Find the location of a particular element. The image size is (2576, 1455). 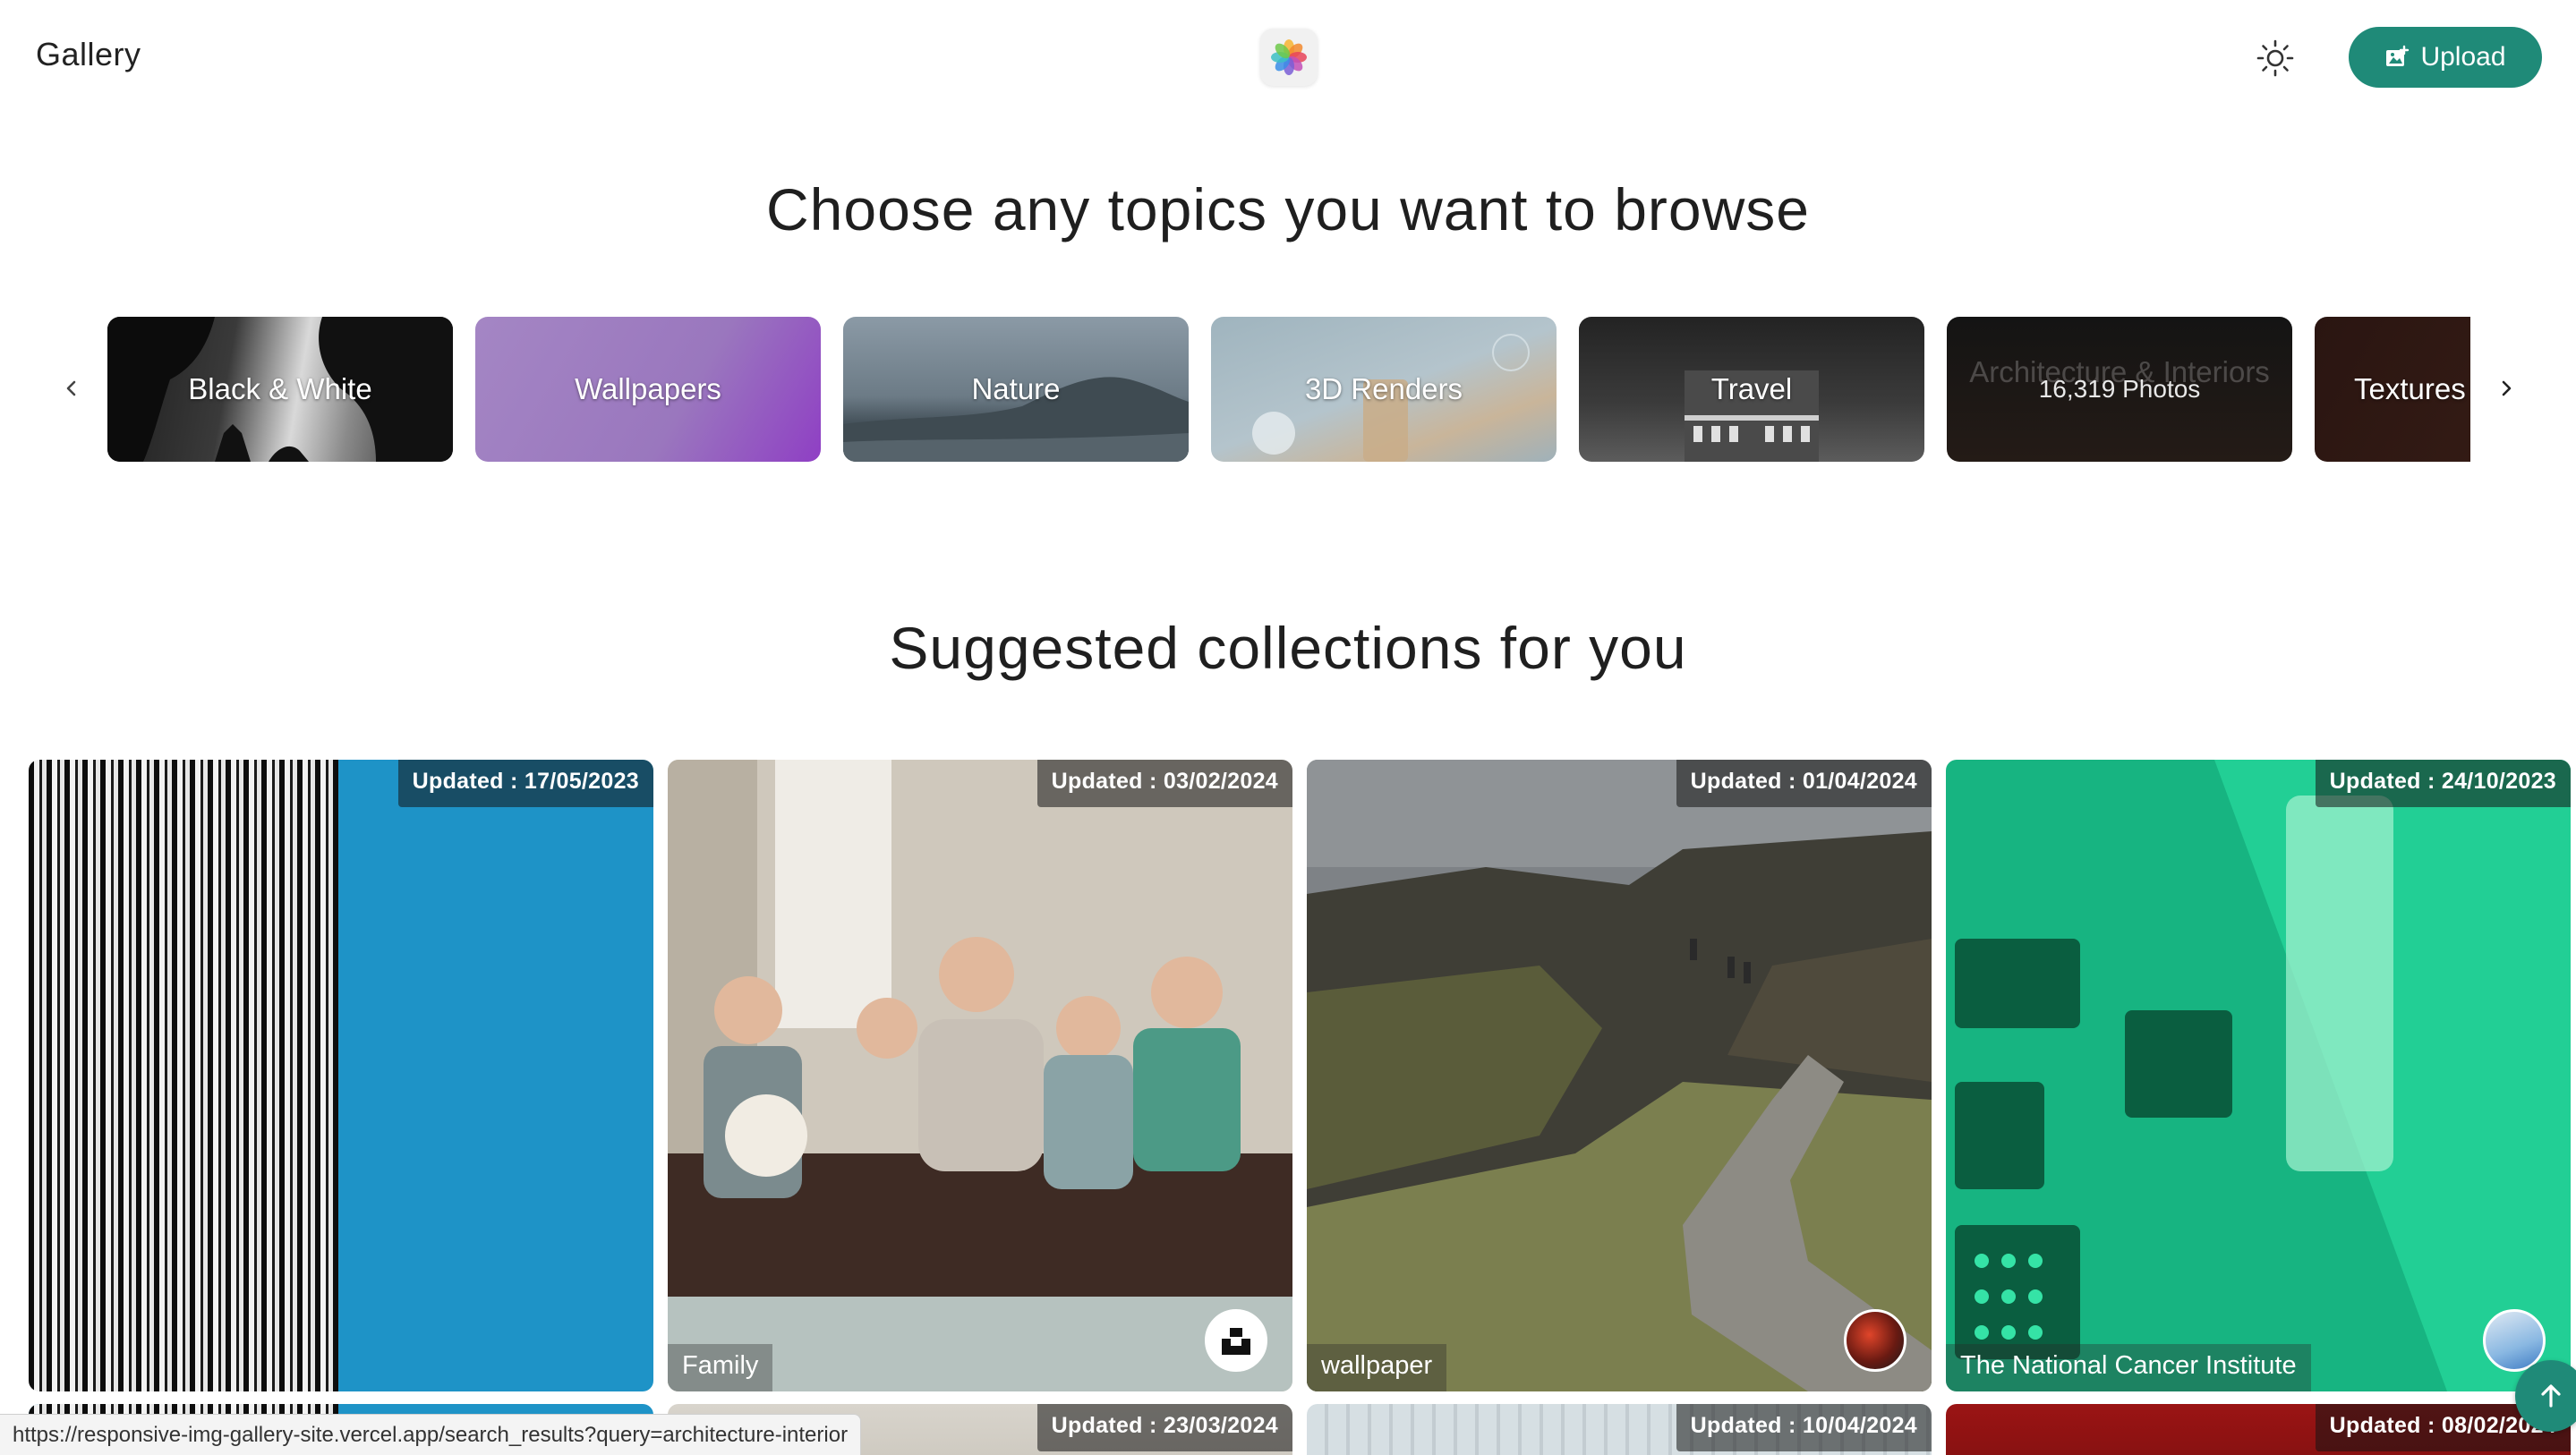

topic-card-wallpapers: Wallpapers is located at coordinates (648, 389).